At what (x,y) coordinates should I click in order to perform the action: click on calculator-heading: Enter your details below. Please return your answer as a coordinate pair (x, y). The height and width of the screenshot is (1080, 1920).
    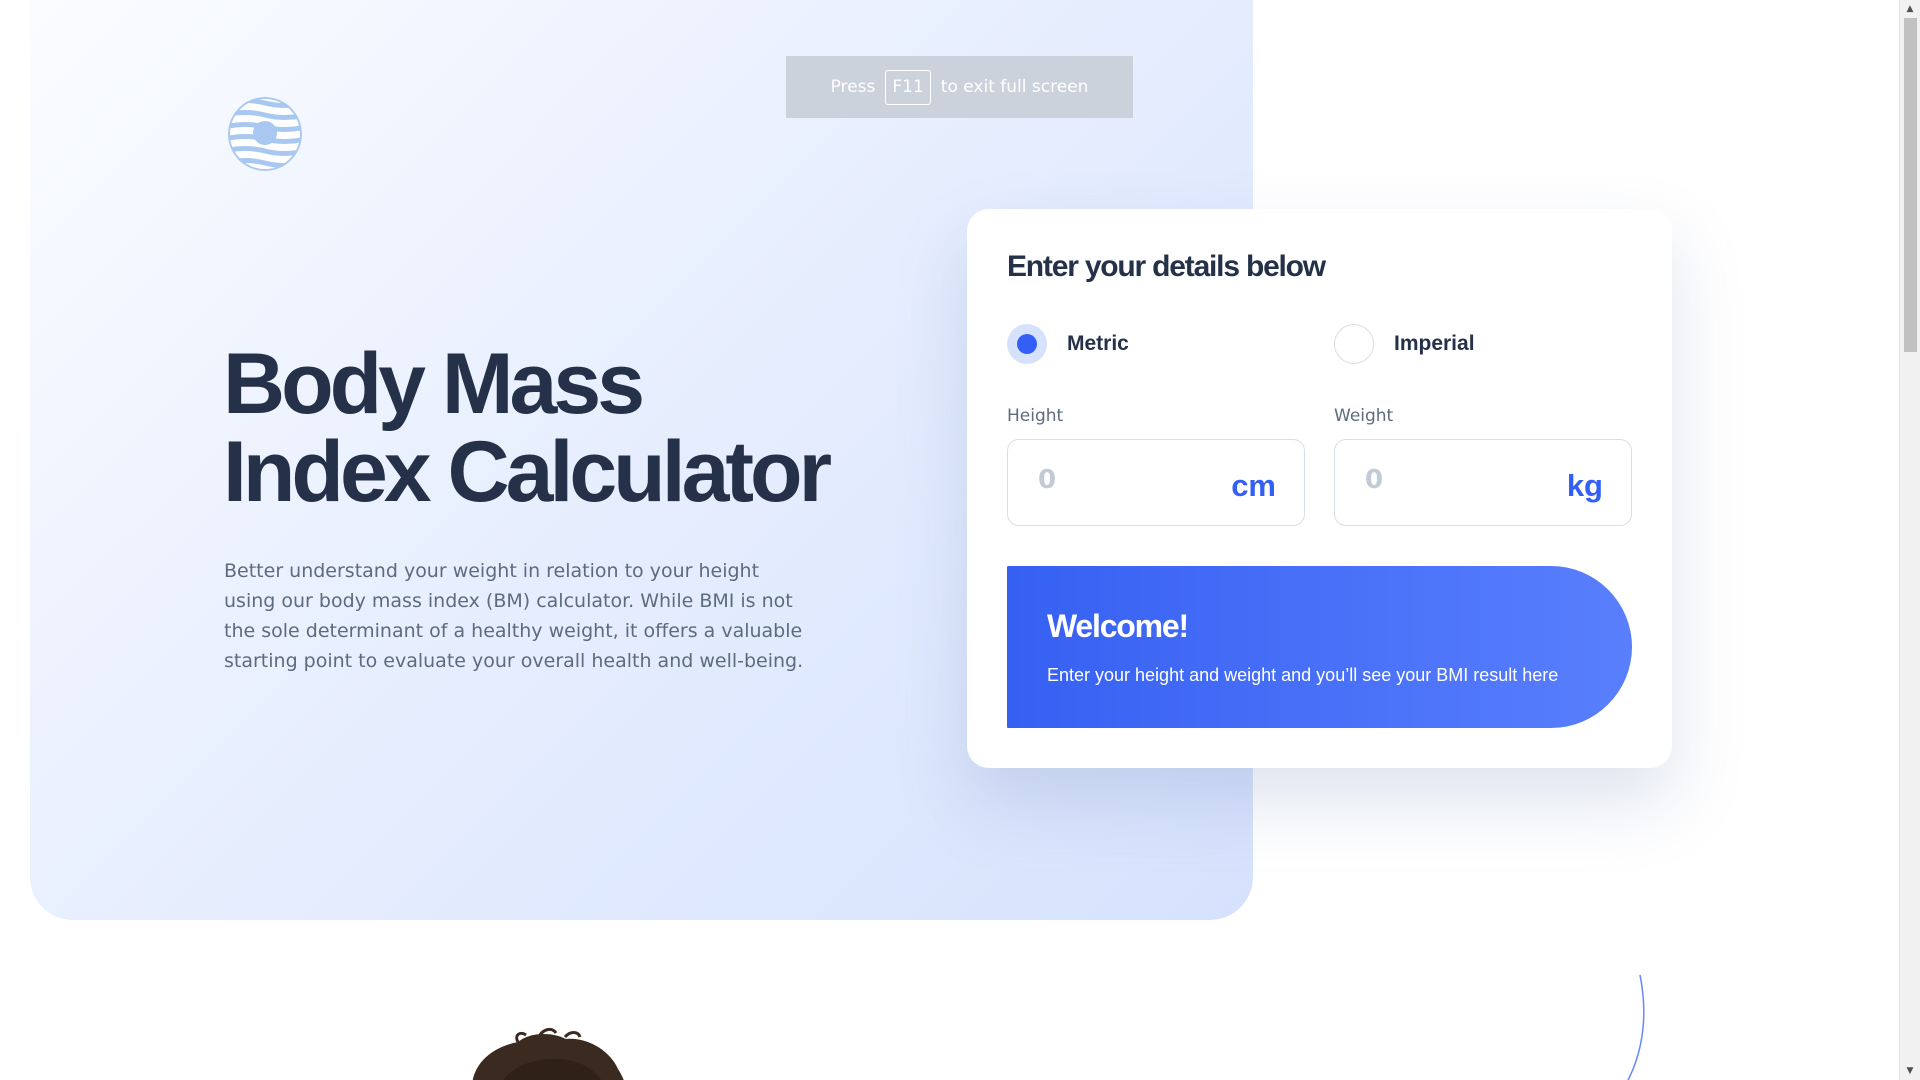
    Looking at the image, I should click on (1166, 266).